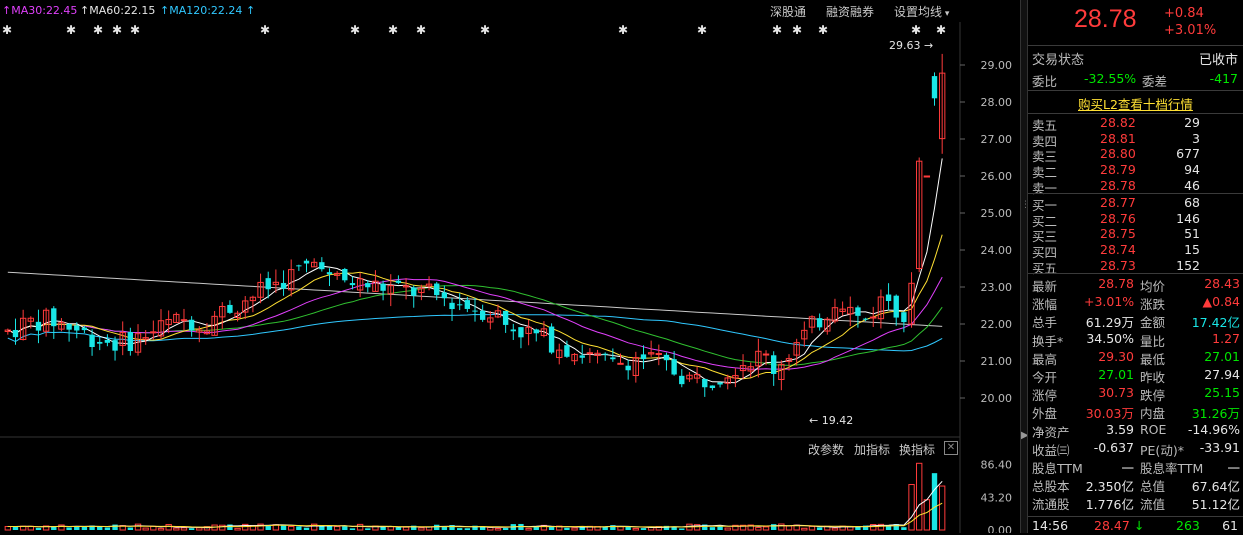  I want to click on stats-row: 换手* 34.50% 量比 1.27, so click(1135, 339).